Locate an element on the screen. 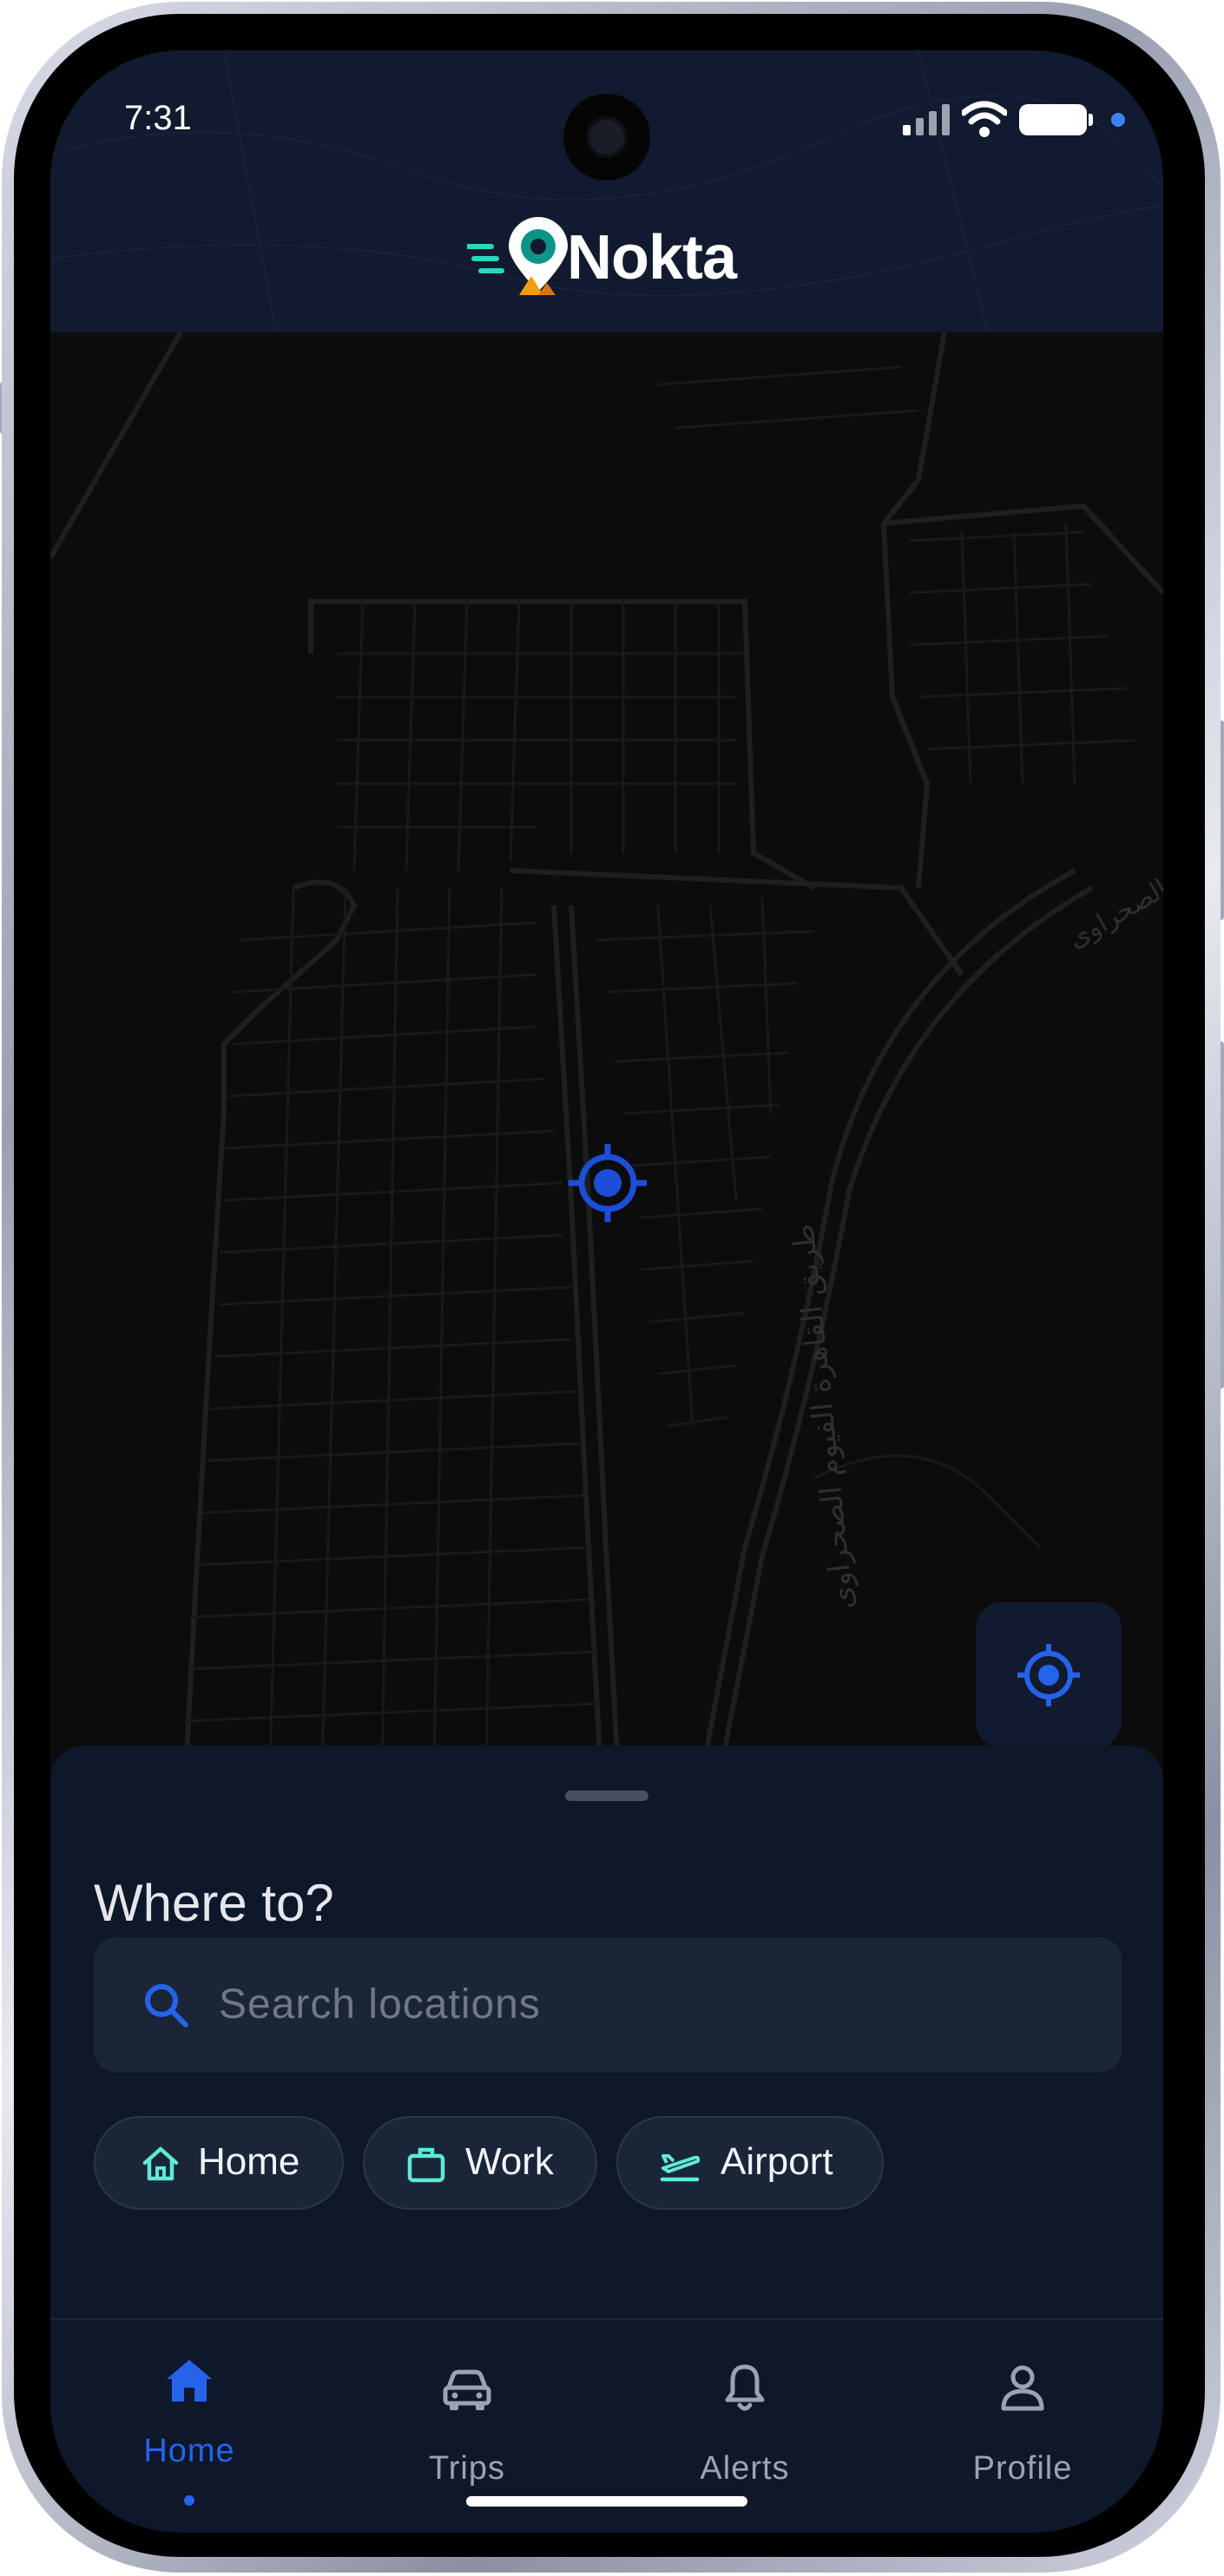  plane-icon is located at coordinates (680, 2168).